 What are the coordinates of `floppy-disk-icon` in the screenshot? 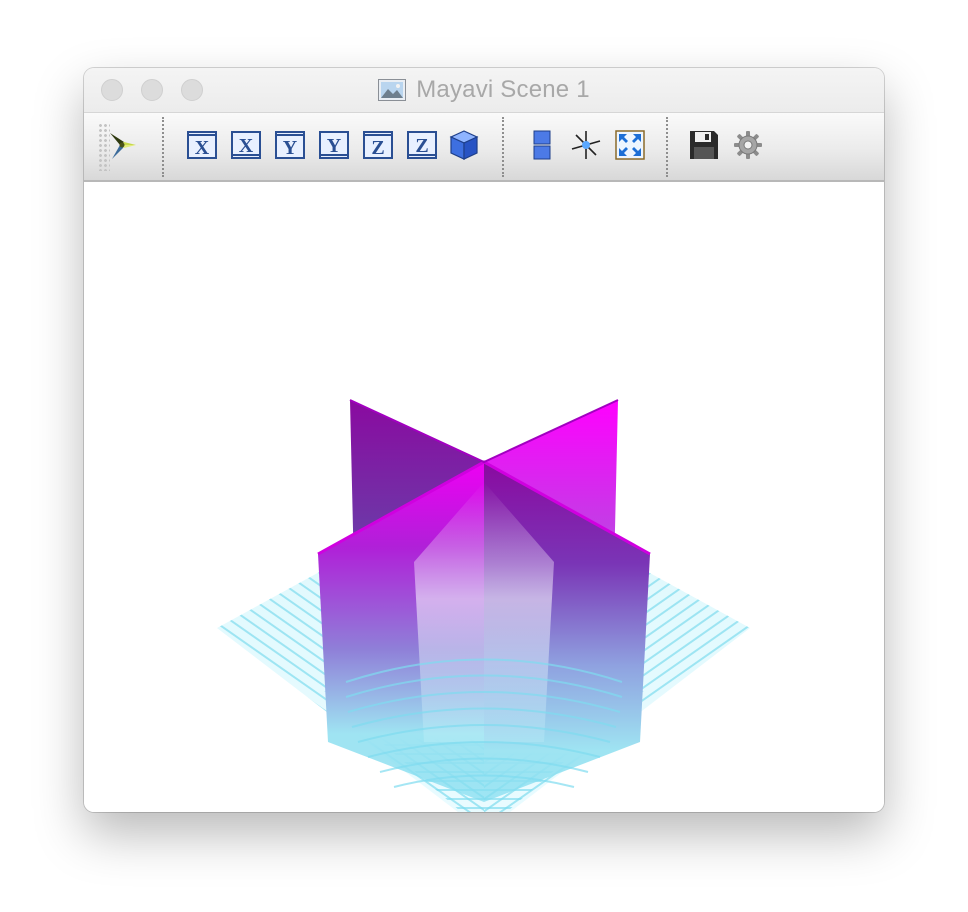 It's located at (704, 145).